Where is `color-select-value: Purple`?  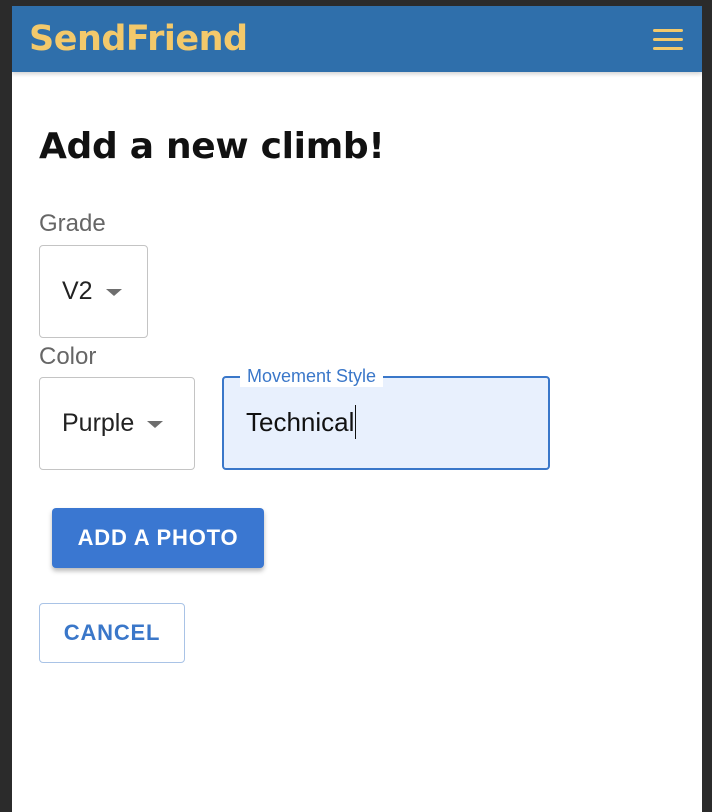 color-select-value: Purple is located at coordinates (98, 423).